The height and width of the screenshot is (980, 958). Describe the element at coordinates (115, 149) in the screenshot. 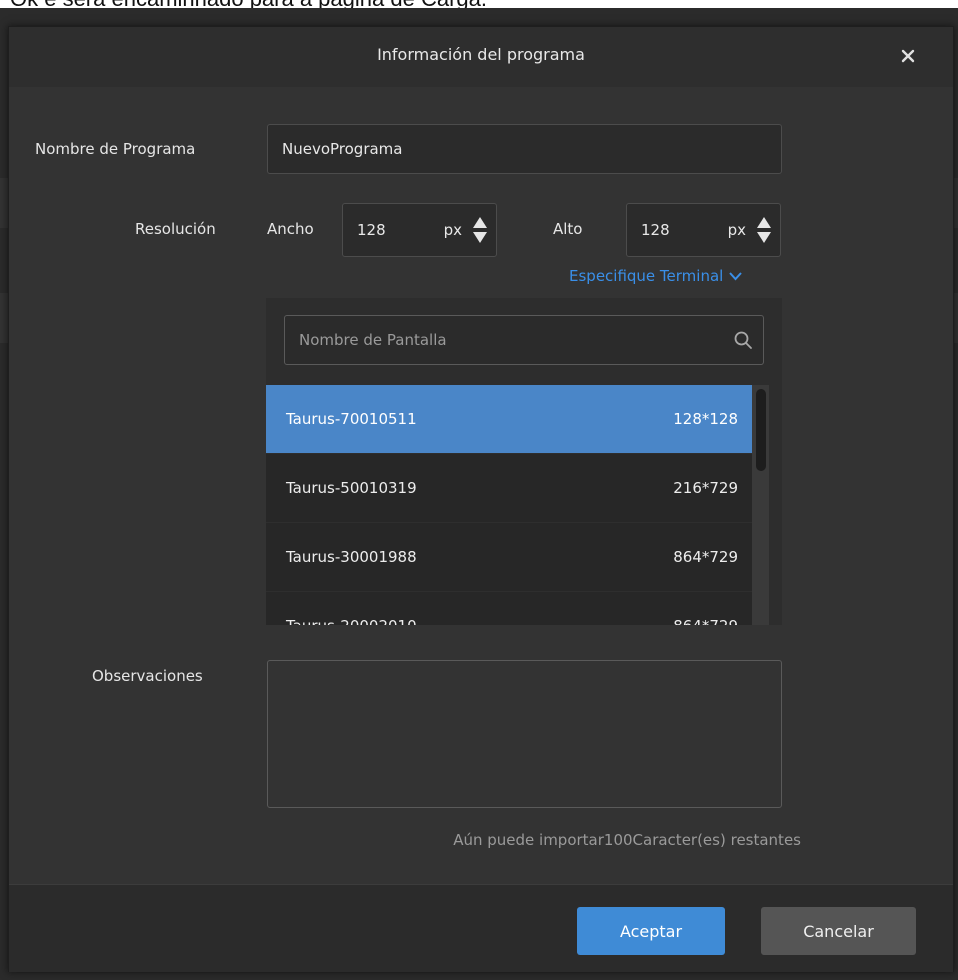

I see `program-name-label: Nombre de Programa` at that location.